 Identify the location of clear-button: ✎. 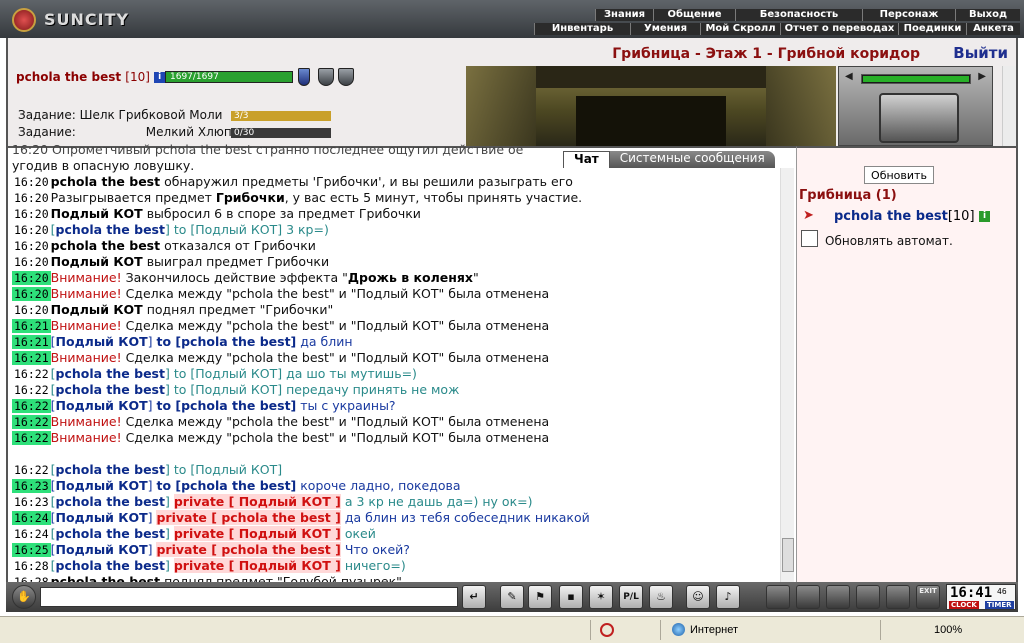
(512, 597).